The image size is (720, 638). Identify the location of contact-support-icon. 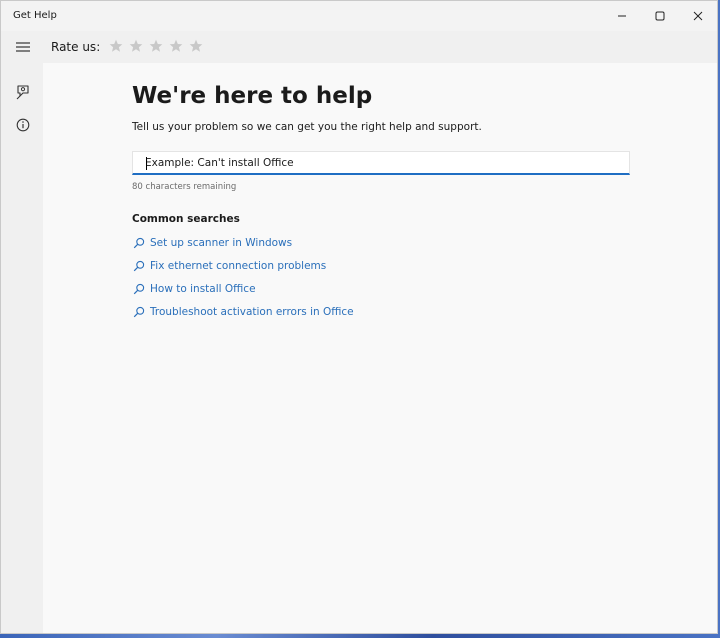
(22, 92).